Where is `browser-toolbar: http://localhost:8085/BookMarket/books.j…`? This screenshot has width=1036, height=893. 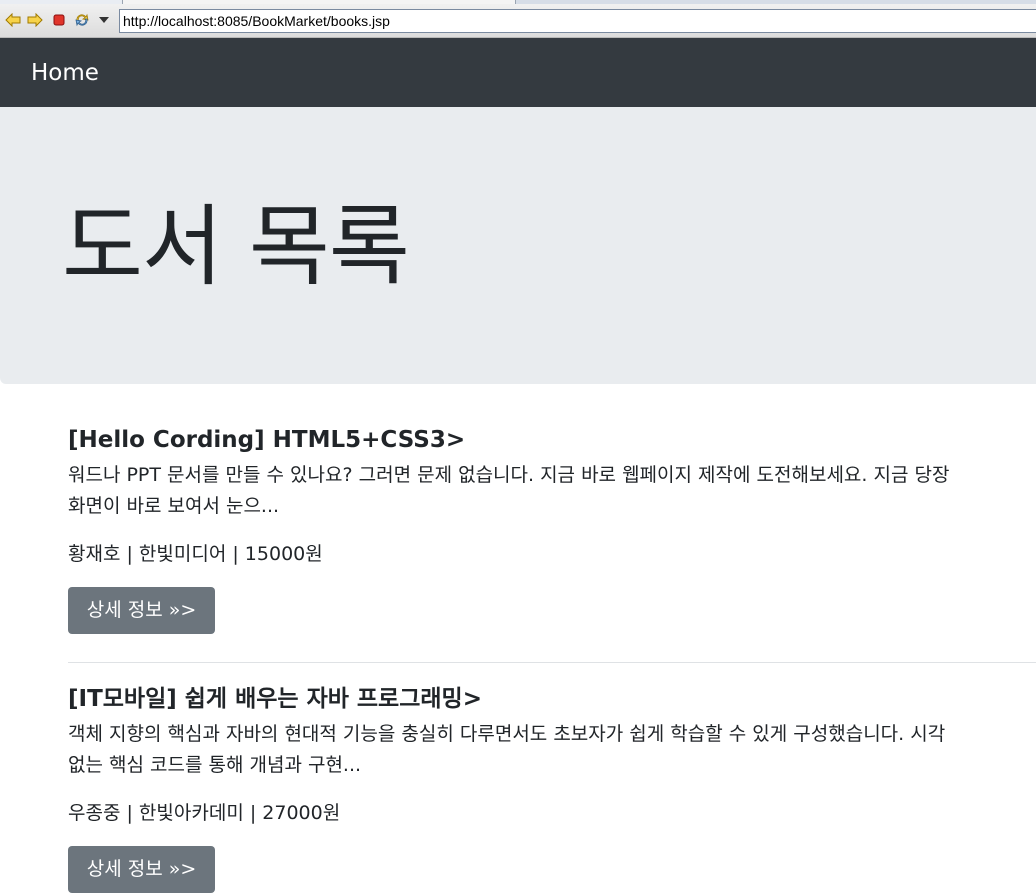 browser-toolbar: http://localhost:8085/BookMarket/books.j… is located at coordinates (518, 19).